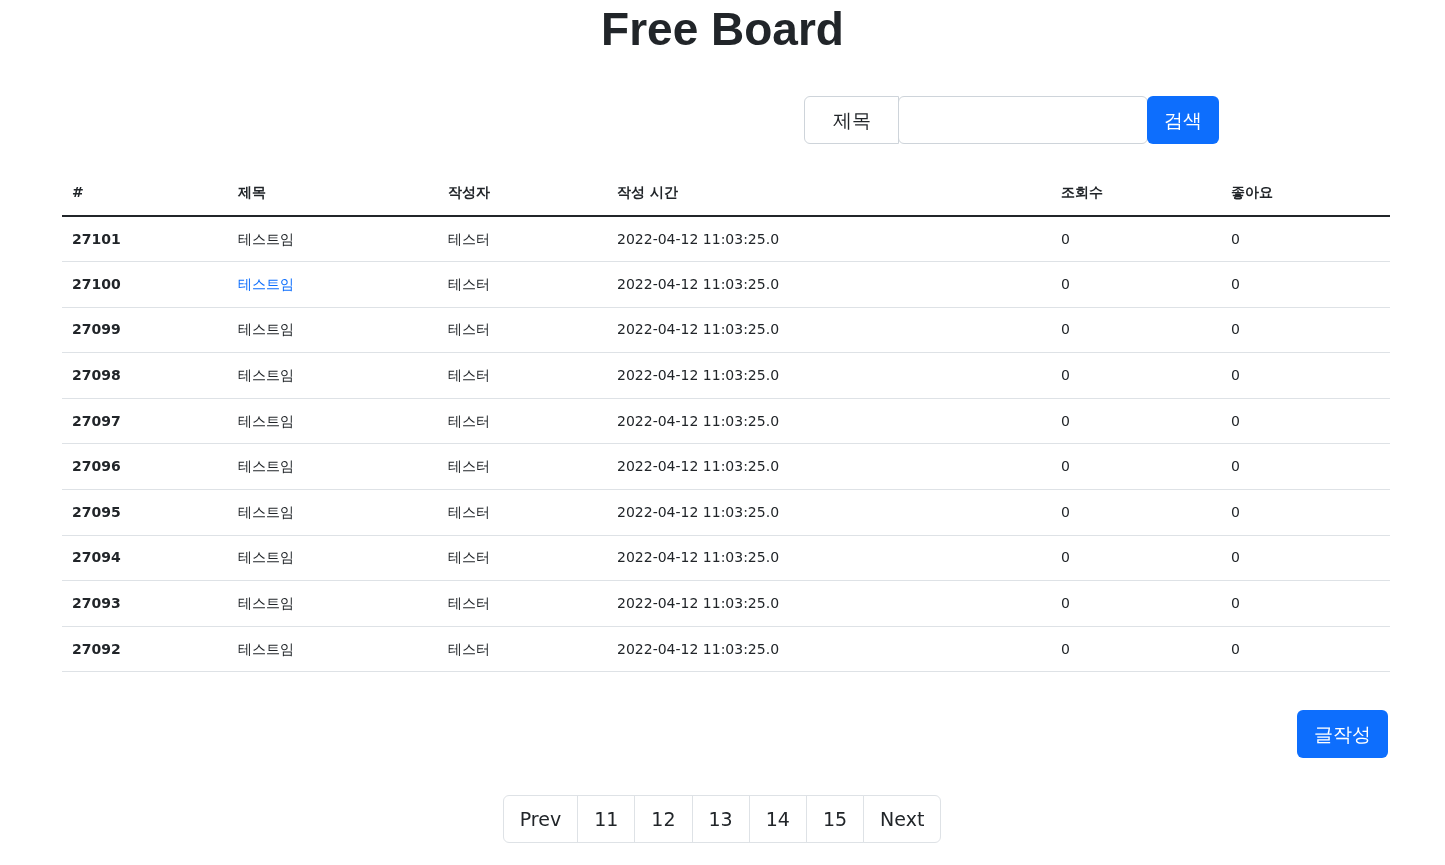  Describe the element at coordinates (96, 511) in the screenshot. I see `post-number: 27095` at that location.